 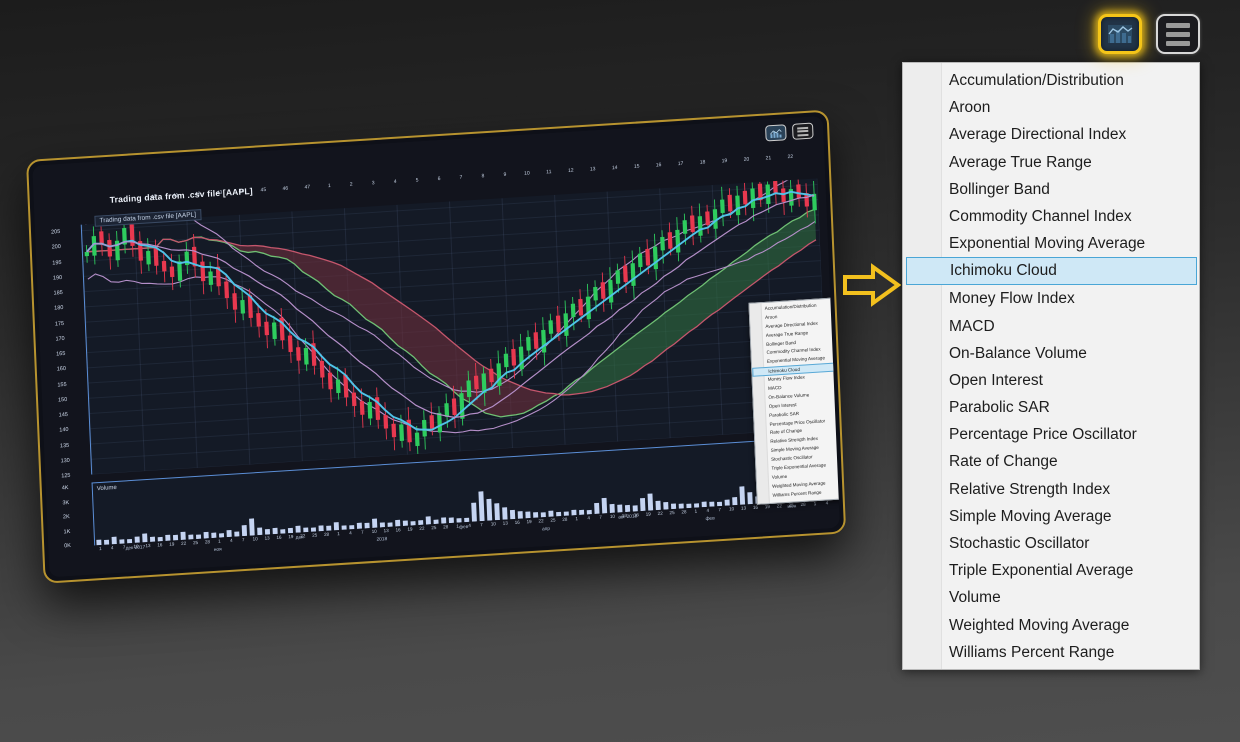 I want to click on price-y-tick: 125, so click(x=66, y=476).